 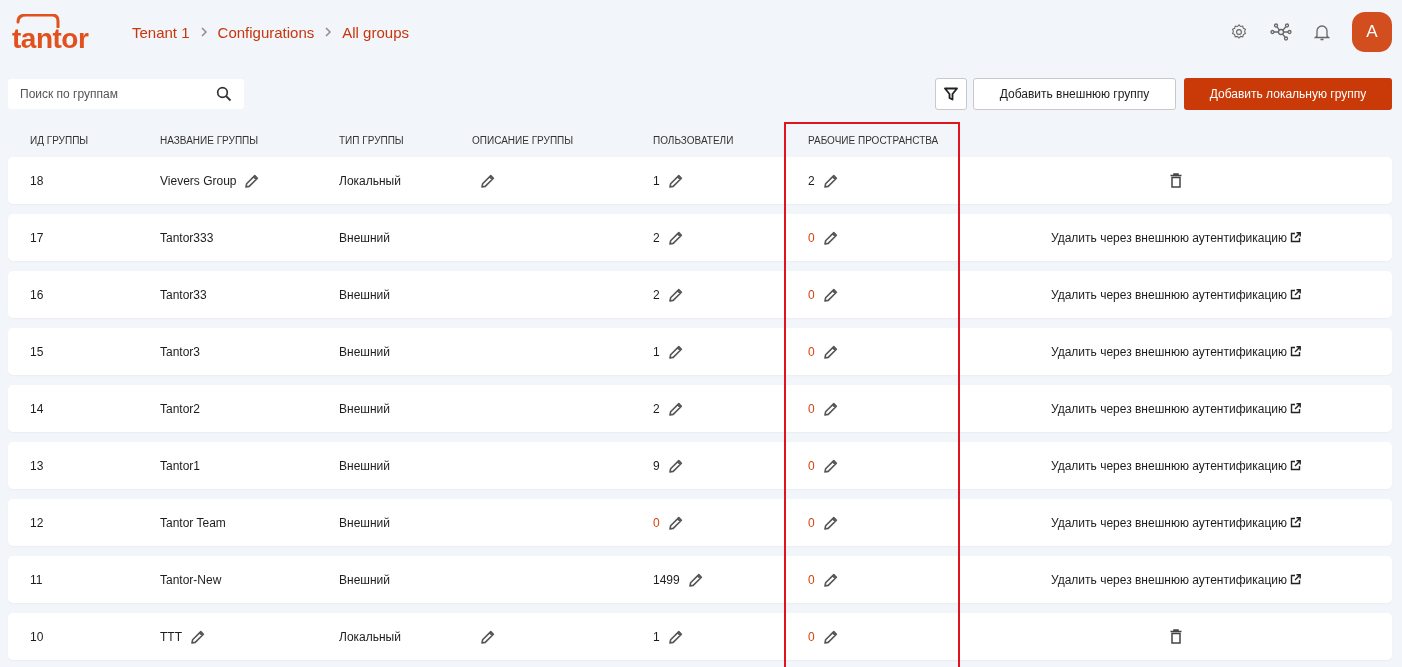 What do you see at coordinates (1281, 32) in the screenshot?
I see `network-icon` at bounding box center [1281, 32].